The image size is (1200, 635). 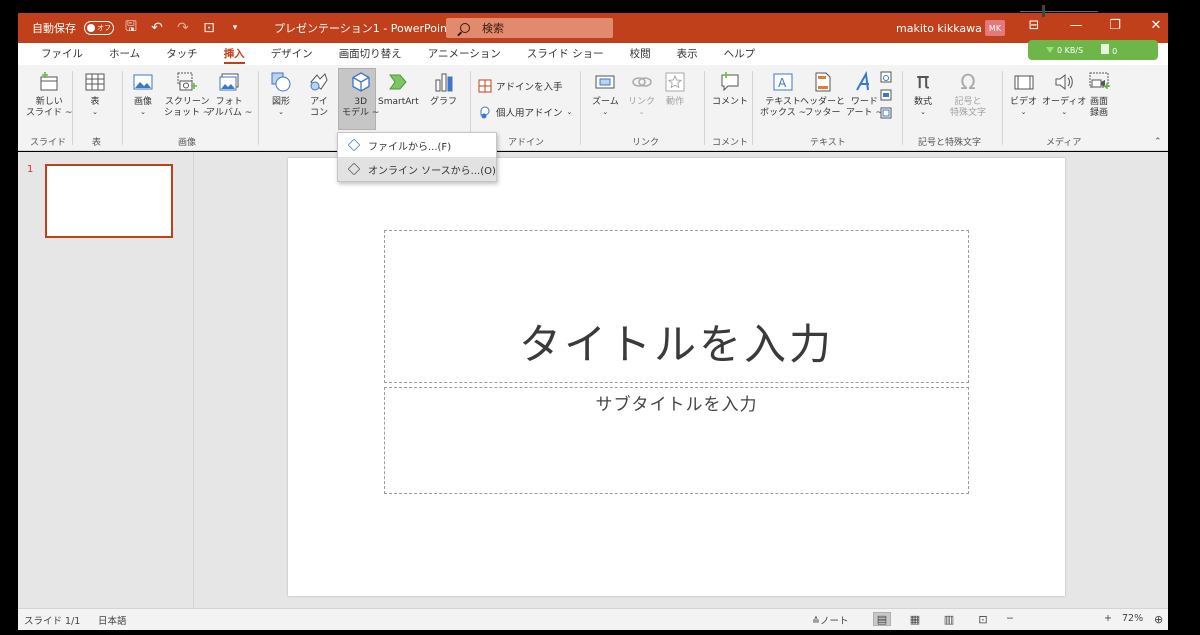 What do you see at coordinates (49, 95) in the screenshot?
I see `new-slide-button: 新しい スライド ~` at bounding box center [49, 95].